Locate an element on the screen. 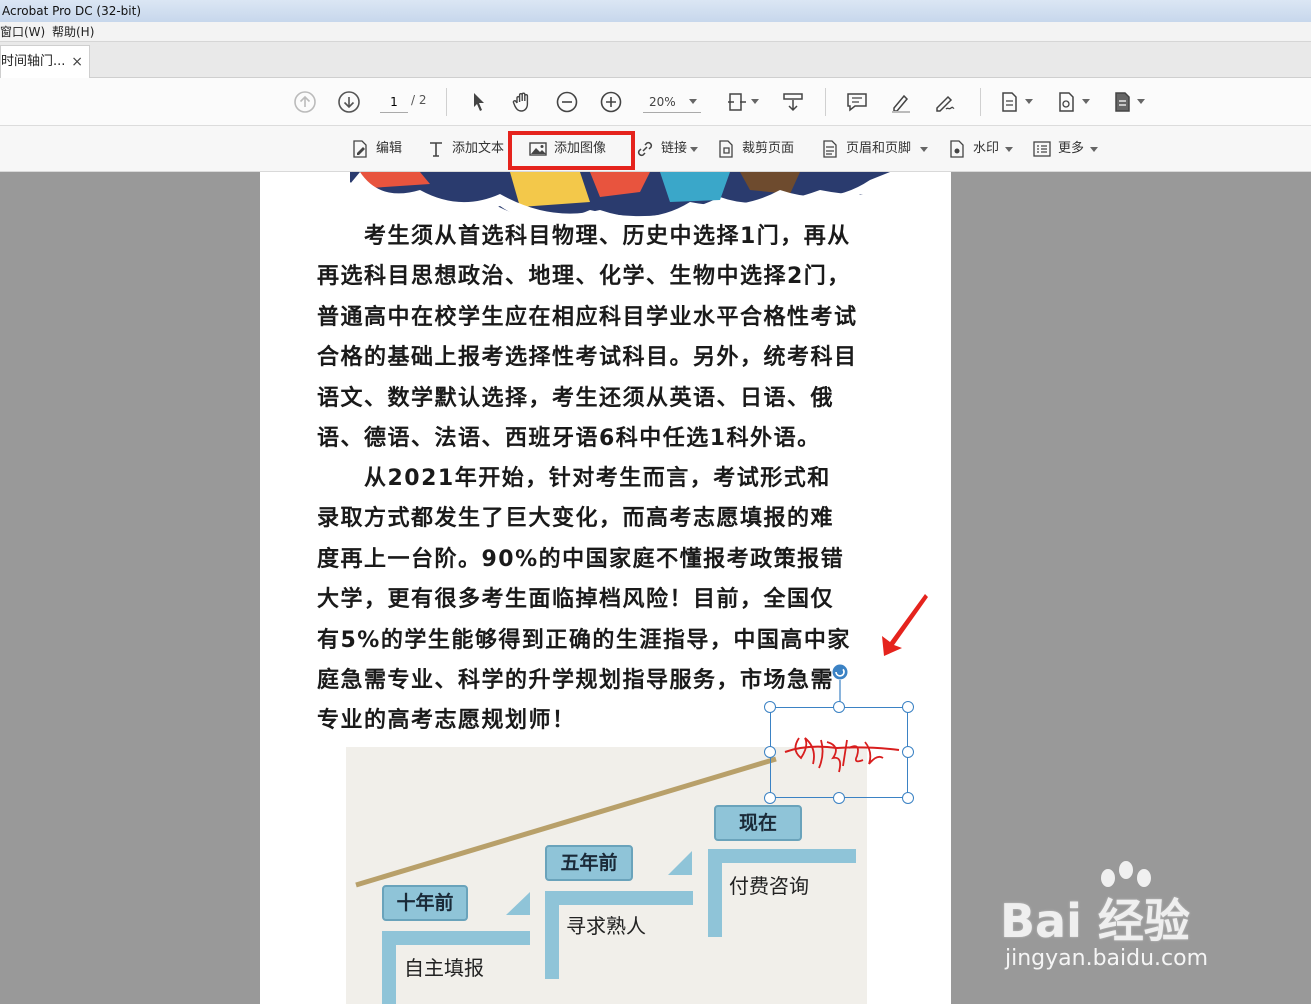 The width and height of the screenshot is (1311, 1004). crop-page-label: 裁剪页面 is located at coordinates (768, 148).